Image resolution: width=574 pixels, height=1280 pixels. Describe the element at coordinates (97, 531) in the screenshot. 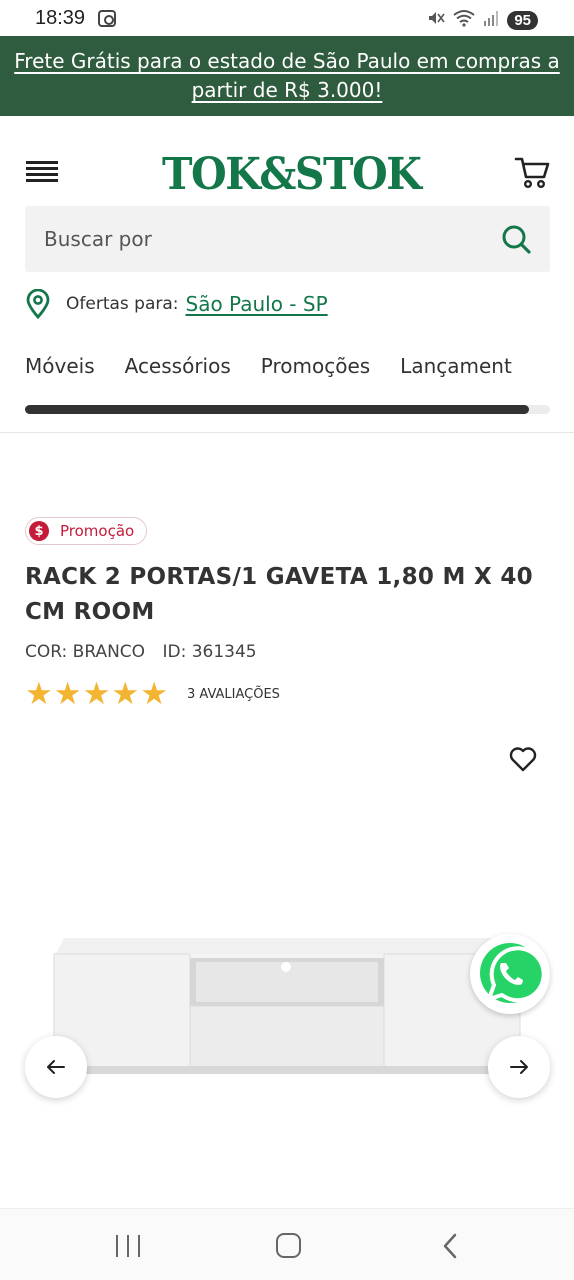

I see `promo-badge-label: Promoção` at that location.